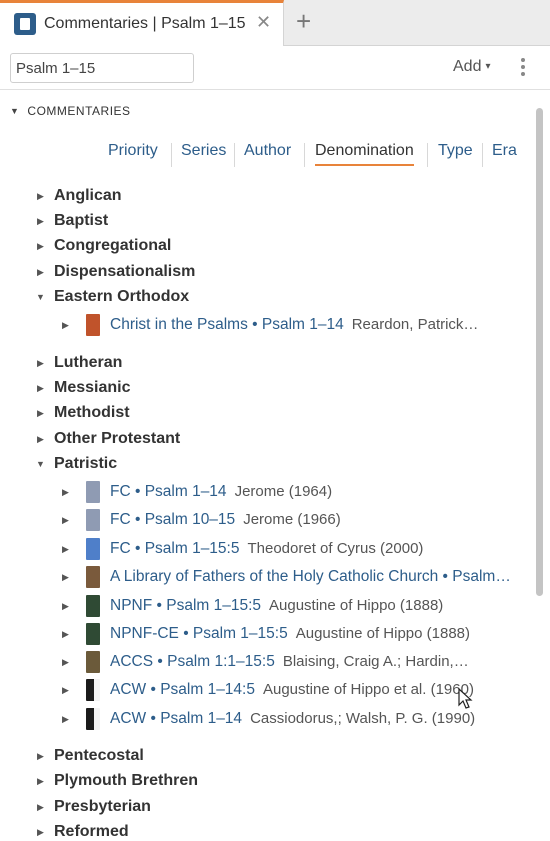 This screenshot has width=550, height=841. I want to click on section-title: COMMENTARIES, so click(79, 111).